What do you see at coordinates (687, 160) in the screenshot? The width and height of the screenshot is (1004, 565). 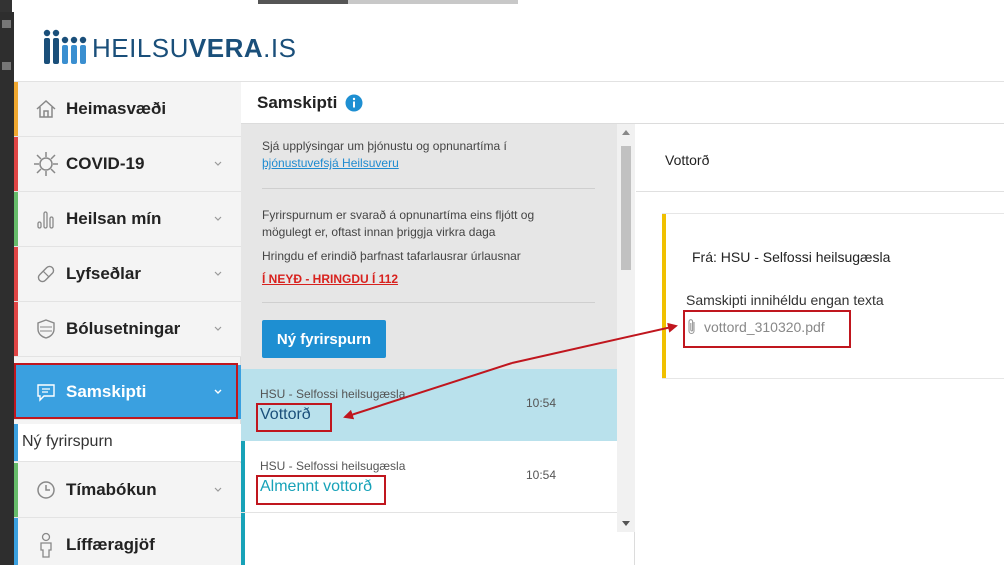 I see `detail-title: Vottorð` at bounding box center [687, 160].